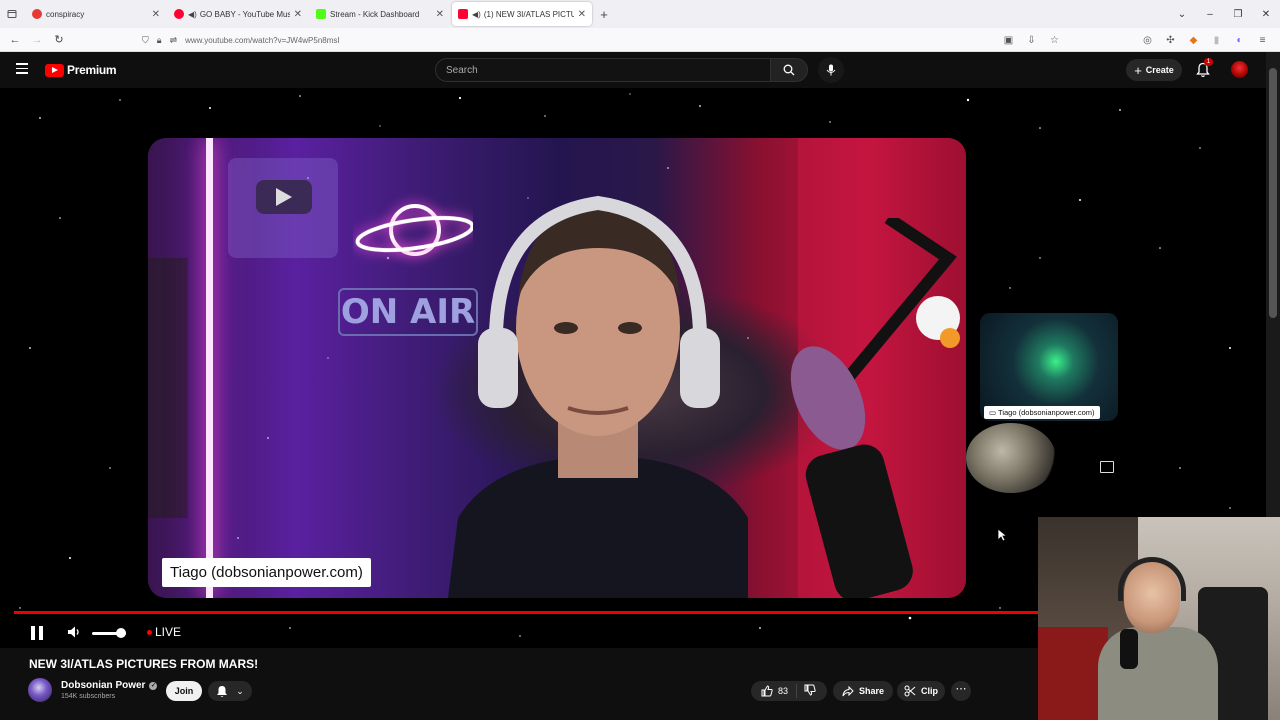  What do you see at coordinates (244, 14) in the screenshot?
I see `tab-title: GO BABY - YouTube Music` at bounding box center [244, 14].